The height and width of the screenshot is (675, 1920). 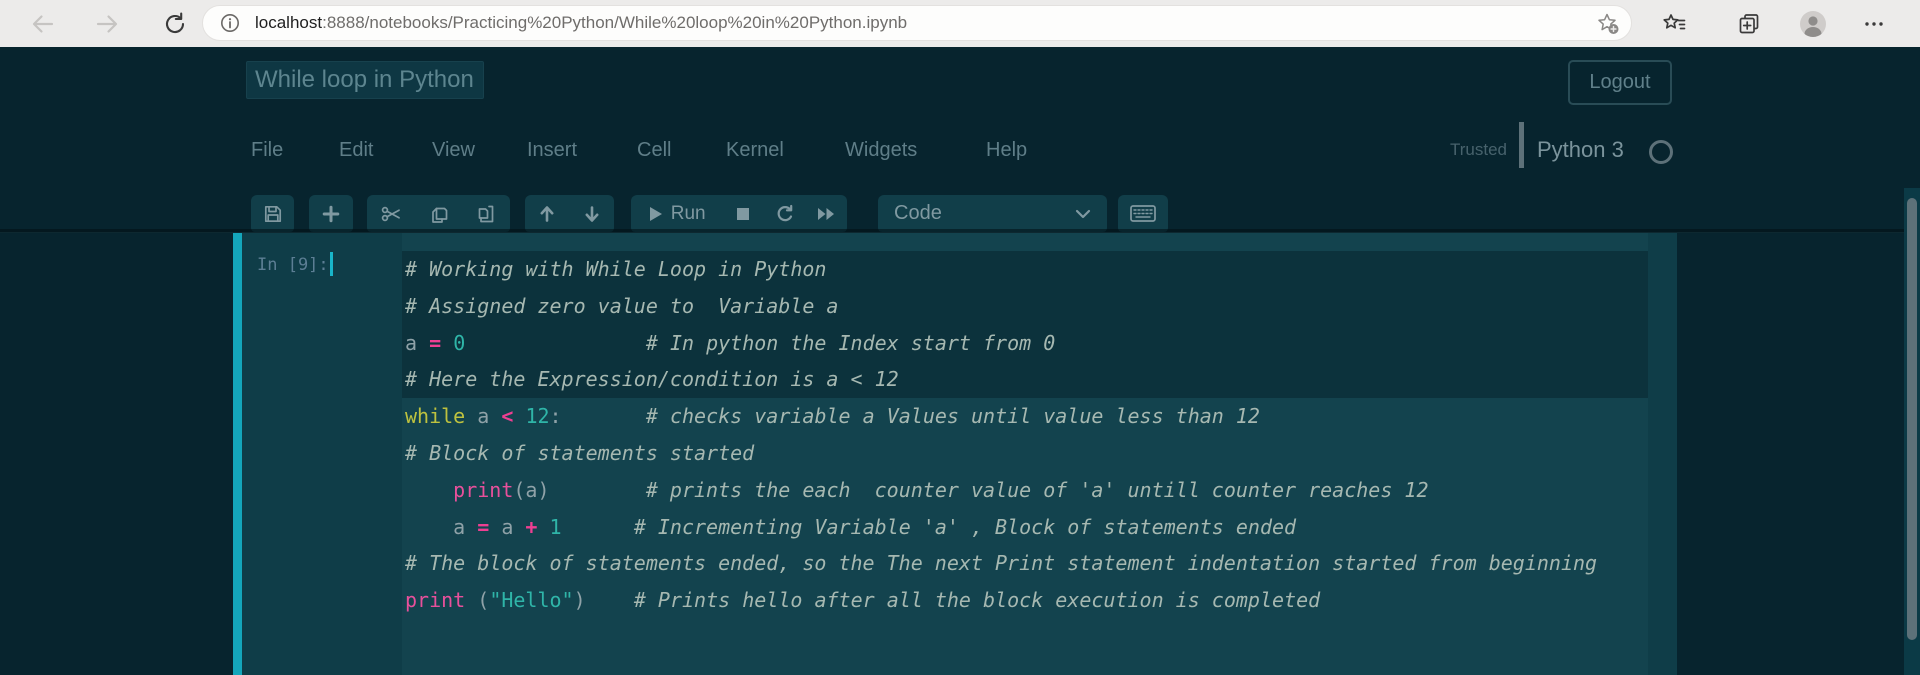 What do you see at coordinates (1006, 150) in the screenshot?
I see `menu-item-help: Help` at bounding box center [1006, 150].